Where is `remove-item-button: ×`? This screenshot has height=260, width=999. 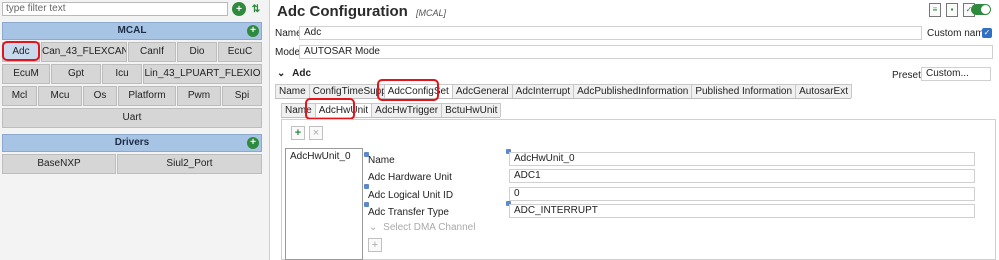
remove-item-button: × is located at coordinates (316, 133).